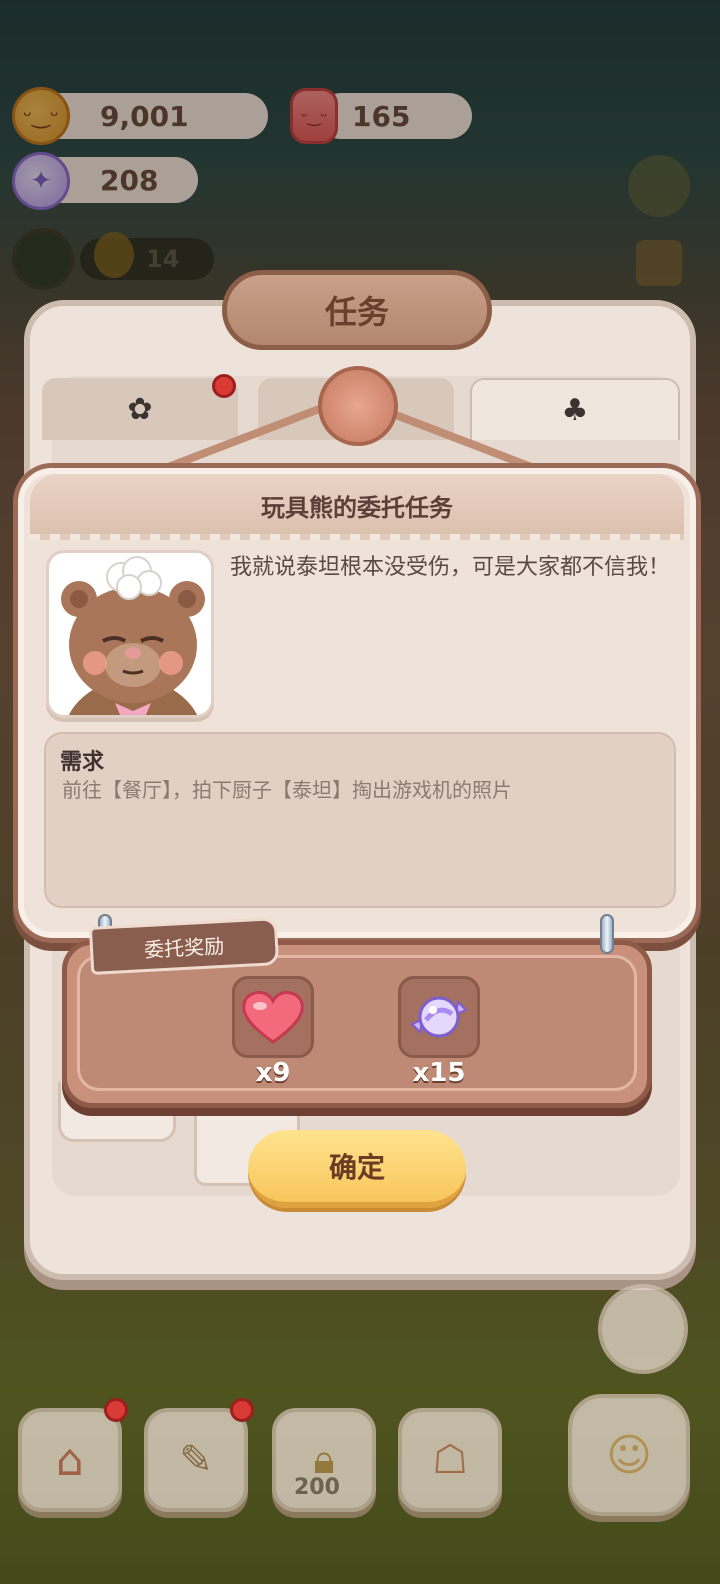  I want to click on reward-count-heart: x9, so click(273, 1073).